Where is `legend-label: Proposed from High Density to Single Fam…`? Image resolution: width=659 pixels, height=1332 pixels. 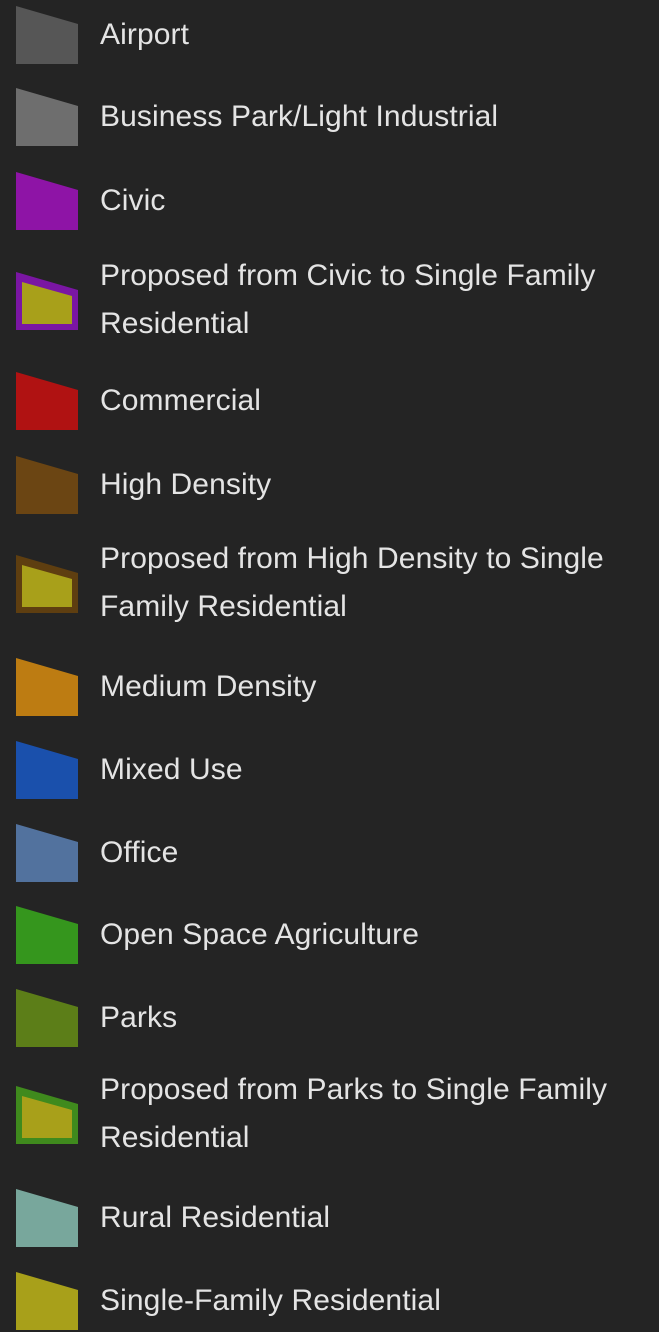 legend-label: Proposed from High Density to Single Fam… is located at coordinates (352, 582).